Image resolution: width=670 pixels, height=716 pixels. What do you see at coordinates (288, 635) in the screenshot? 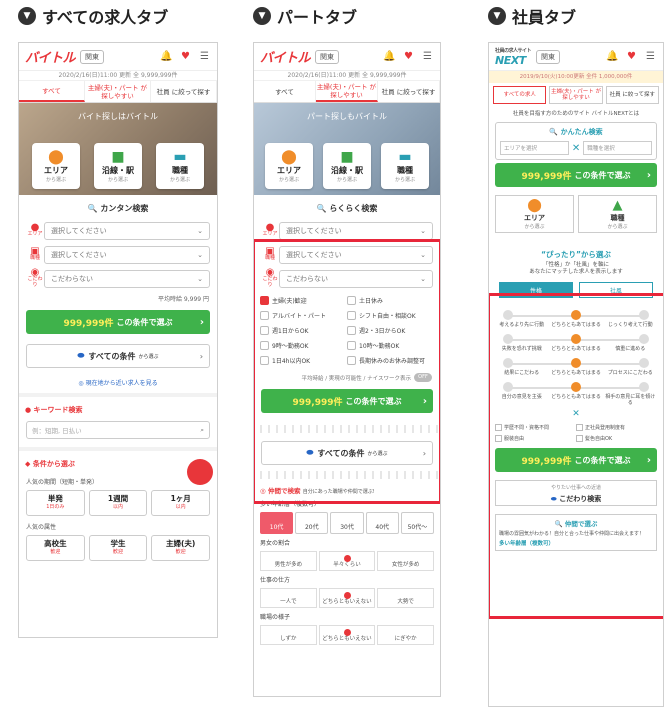
I see `vibe-quiet: しずか` at bounding box center [288, 635].